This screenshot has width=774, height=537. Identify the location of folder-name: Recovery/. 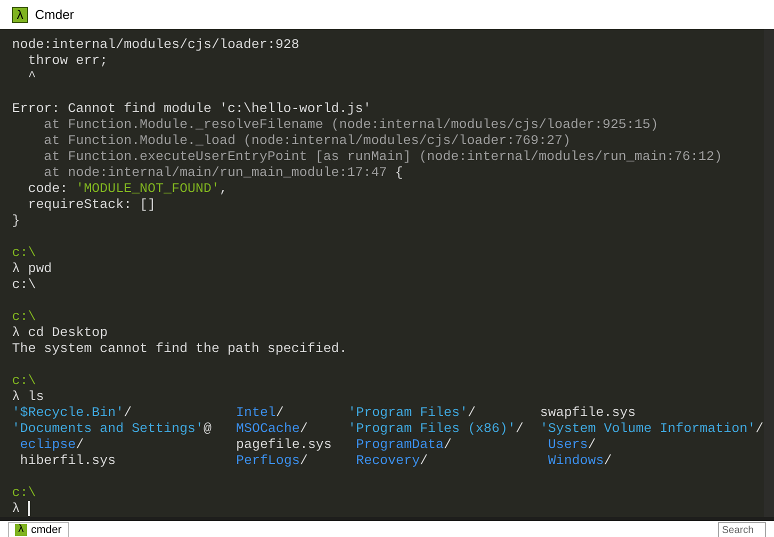
(391, 460).